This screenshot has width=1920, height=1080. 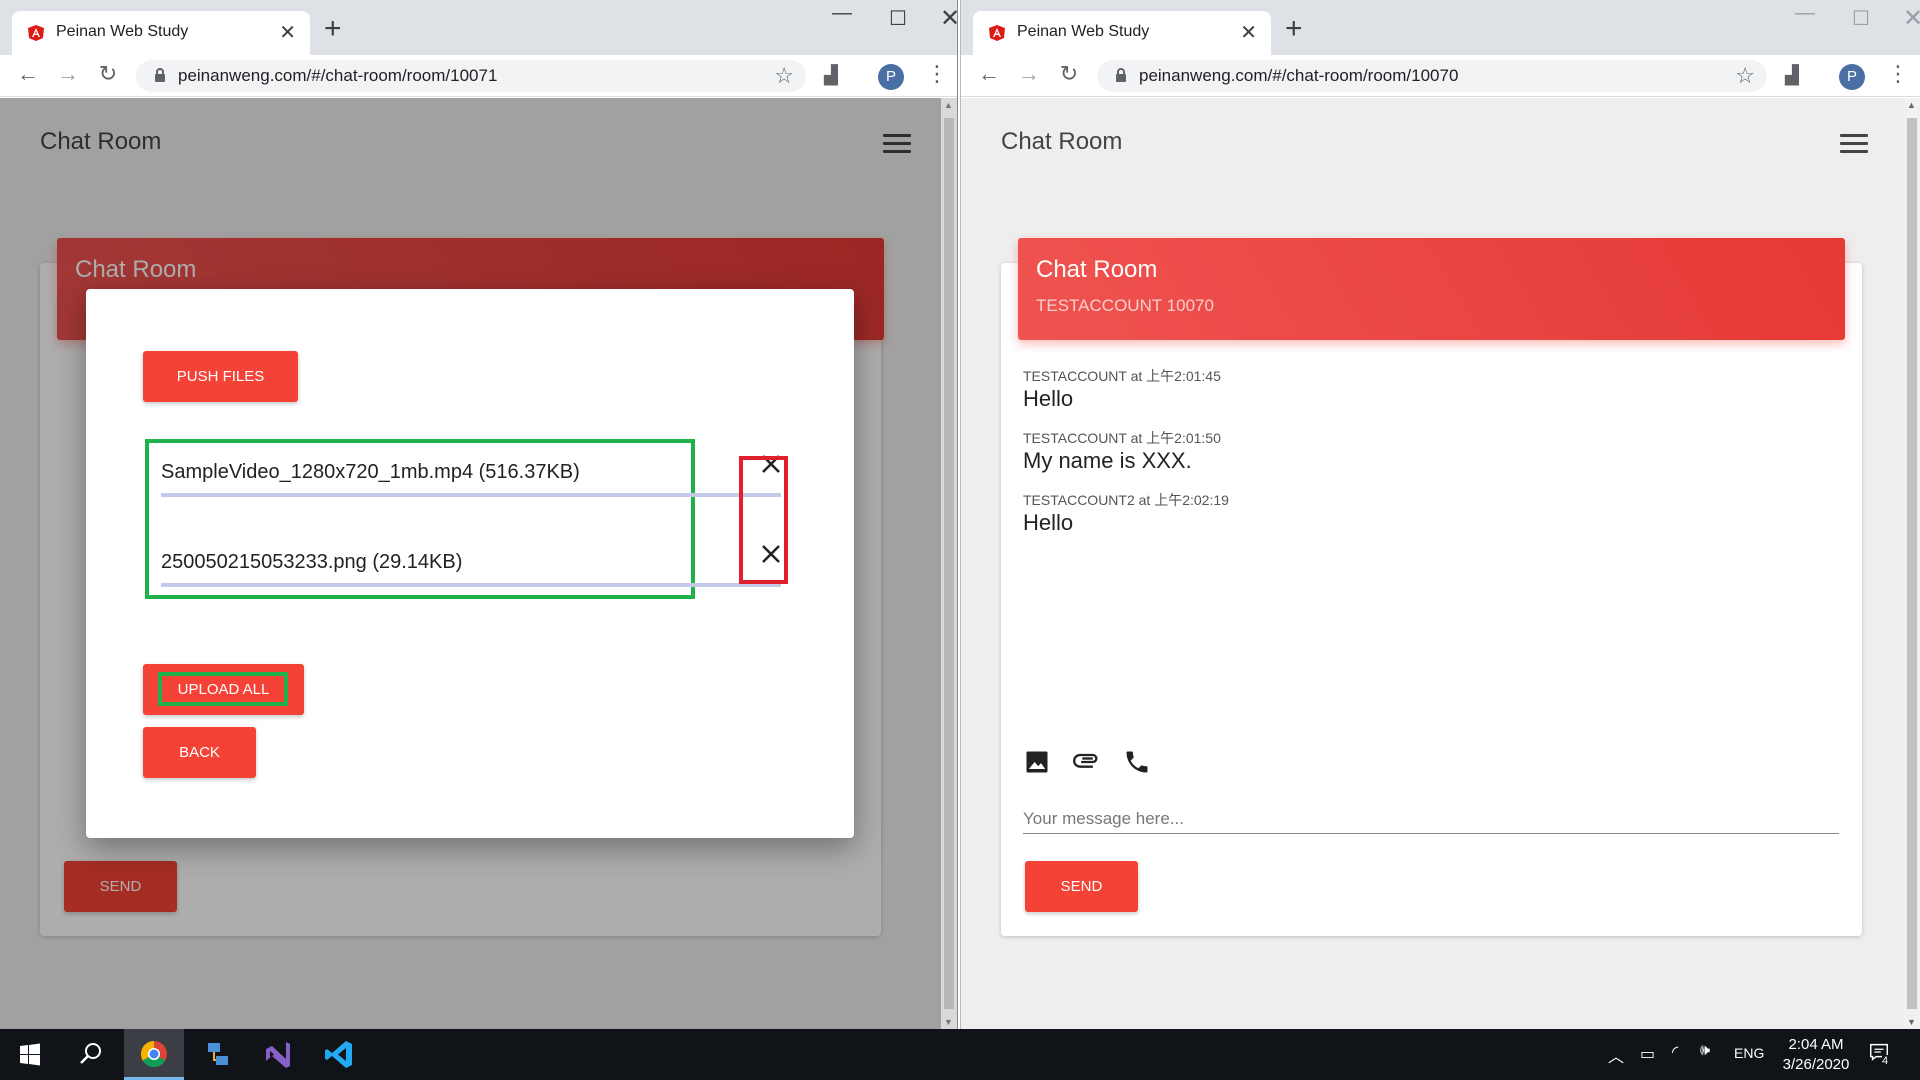 I want to click on file-item: SampleVideo_1280x720_1mb.mp4 (516.37KB), so click(x=471, y=469).